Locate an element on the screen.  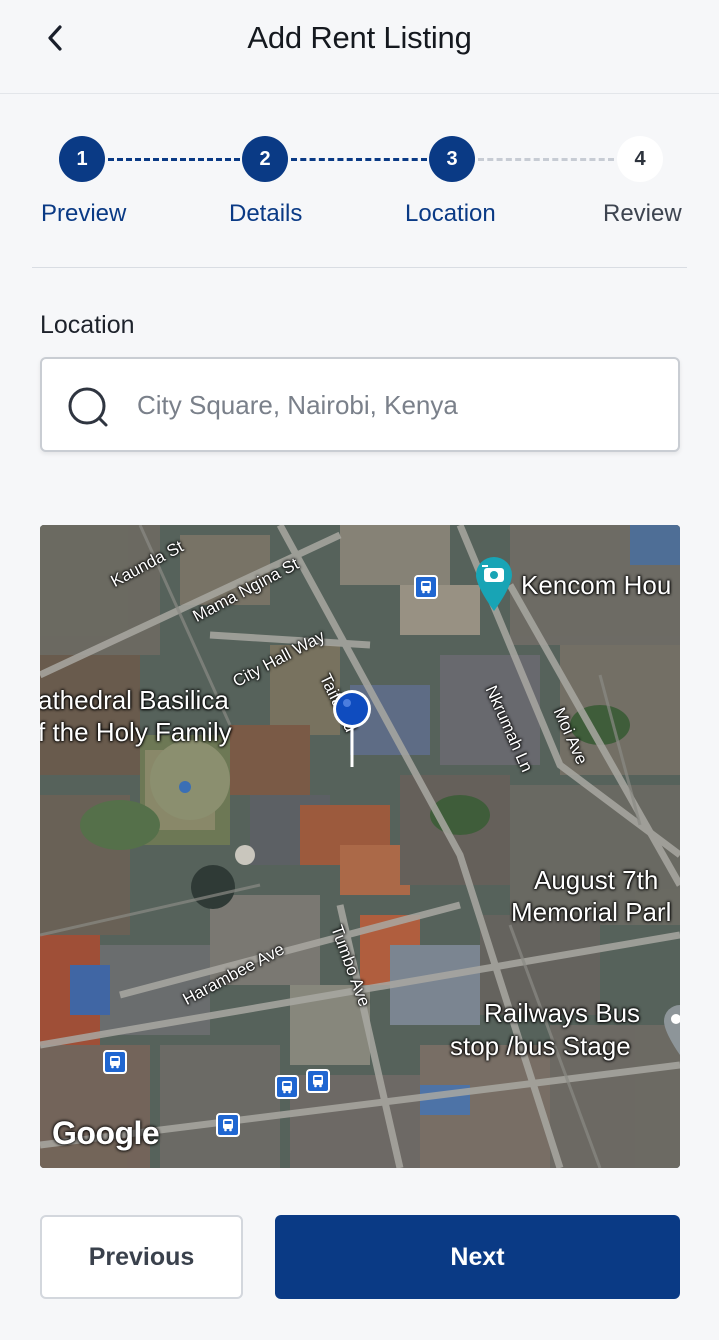
step-1-indicator: 1 is located at coordinates (82, 159).